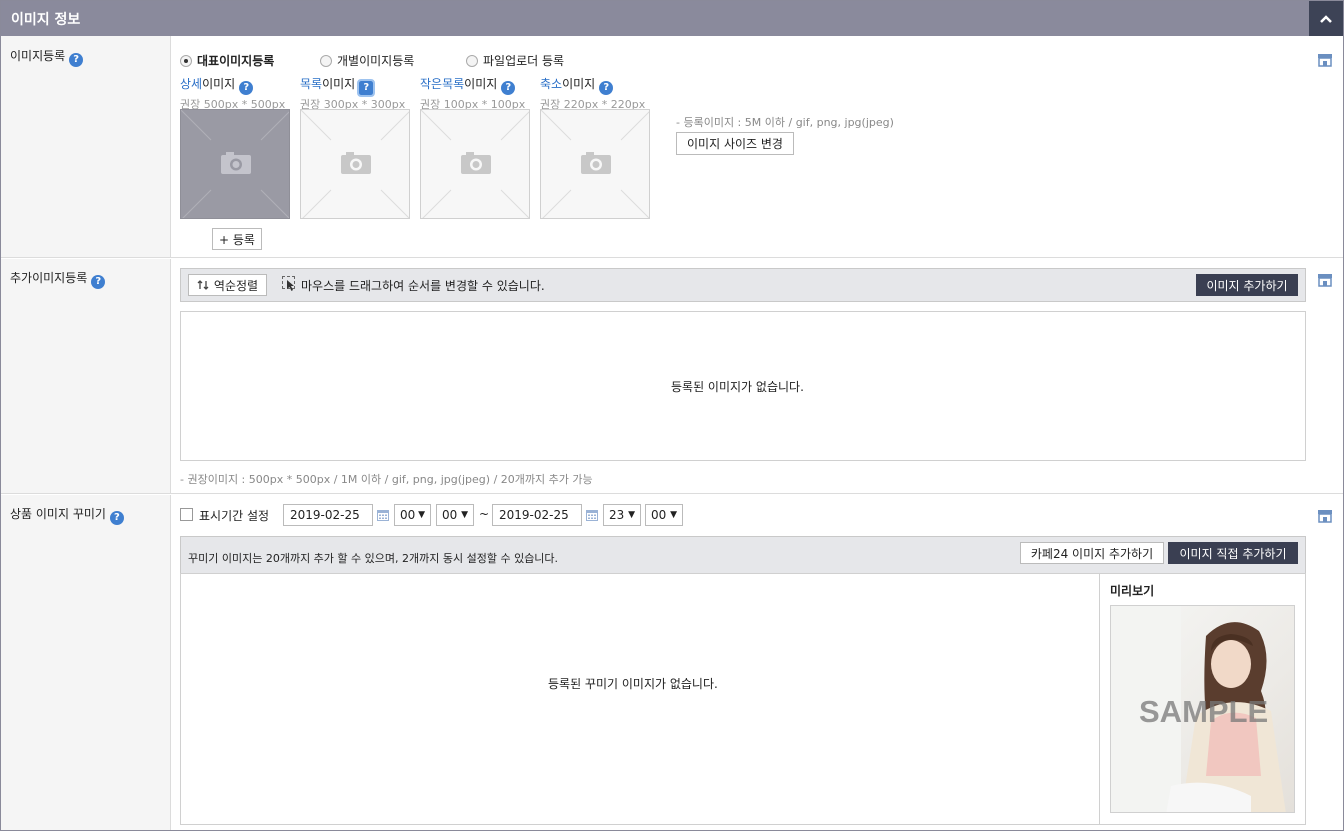 The width and height of the screenshot is (1344, 831). What do you see at coordinates (86, 146) in the screenshot?
I see `image-register-label-cell: 이미지등록?` at bounding box center [86, 146].